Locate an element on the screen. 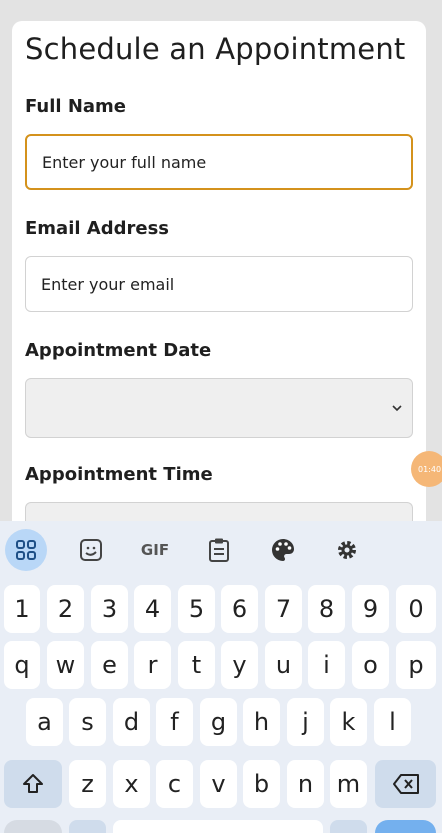 The width and height of the screenshot is (442, 833). floating-timer-bubble: 01:40 is located at coordinates (426, 469).